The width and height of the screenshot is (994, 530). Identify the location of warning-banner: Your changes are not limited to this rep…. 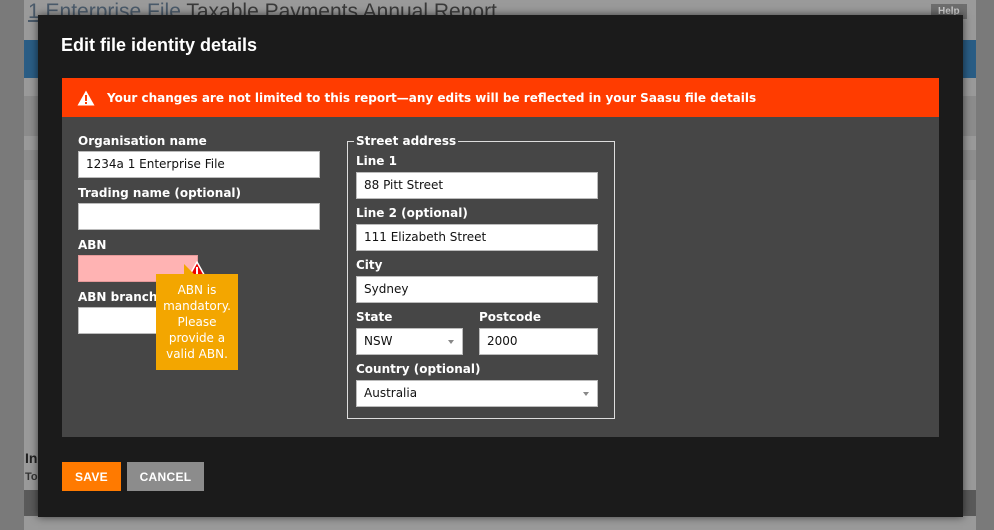
(500, 97).